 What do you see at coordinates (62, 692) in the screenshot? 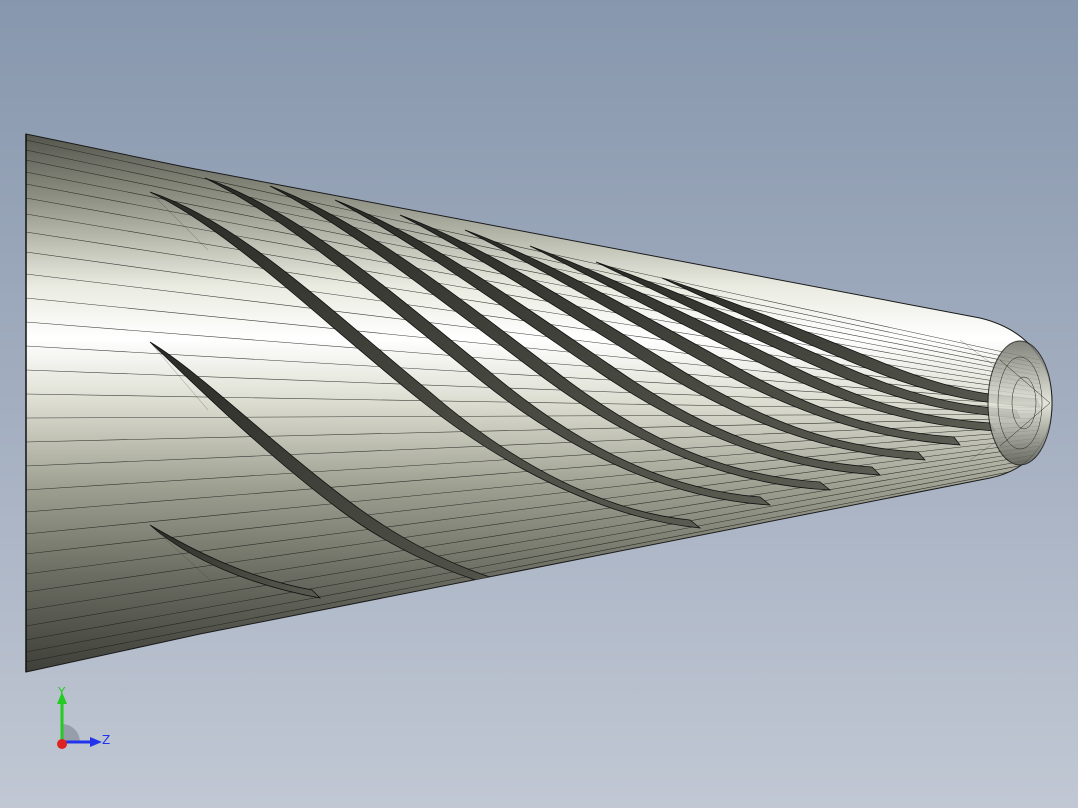
I see `y-axis-label: Y` at bounding box center [62, 692].